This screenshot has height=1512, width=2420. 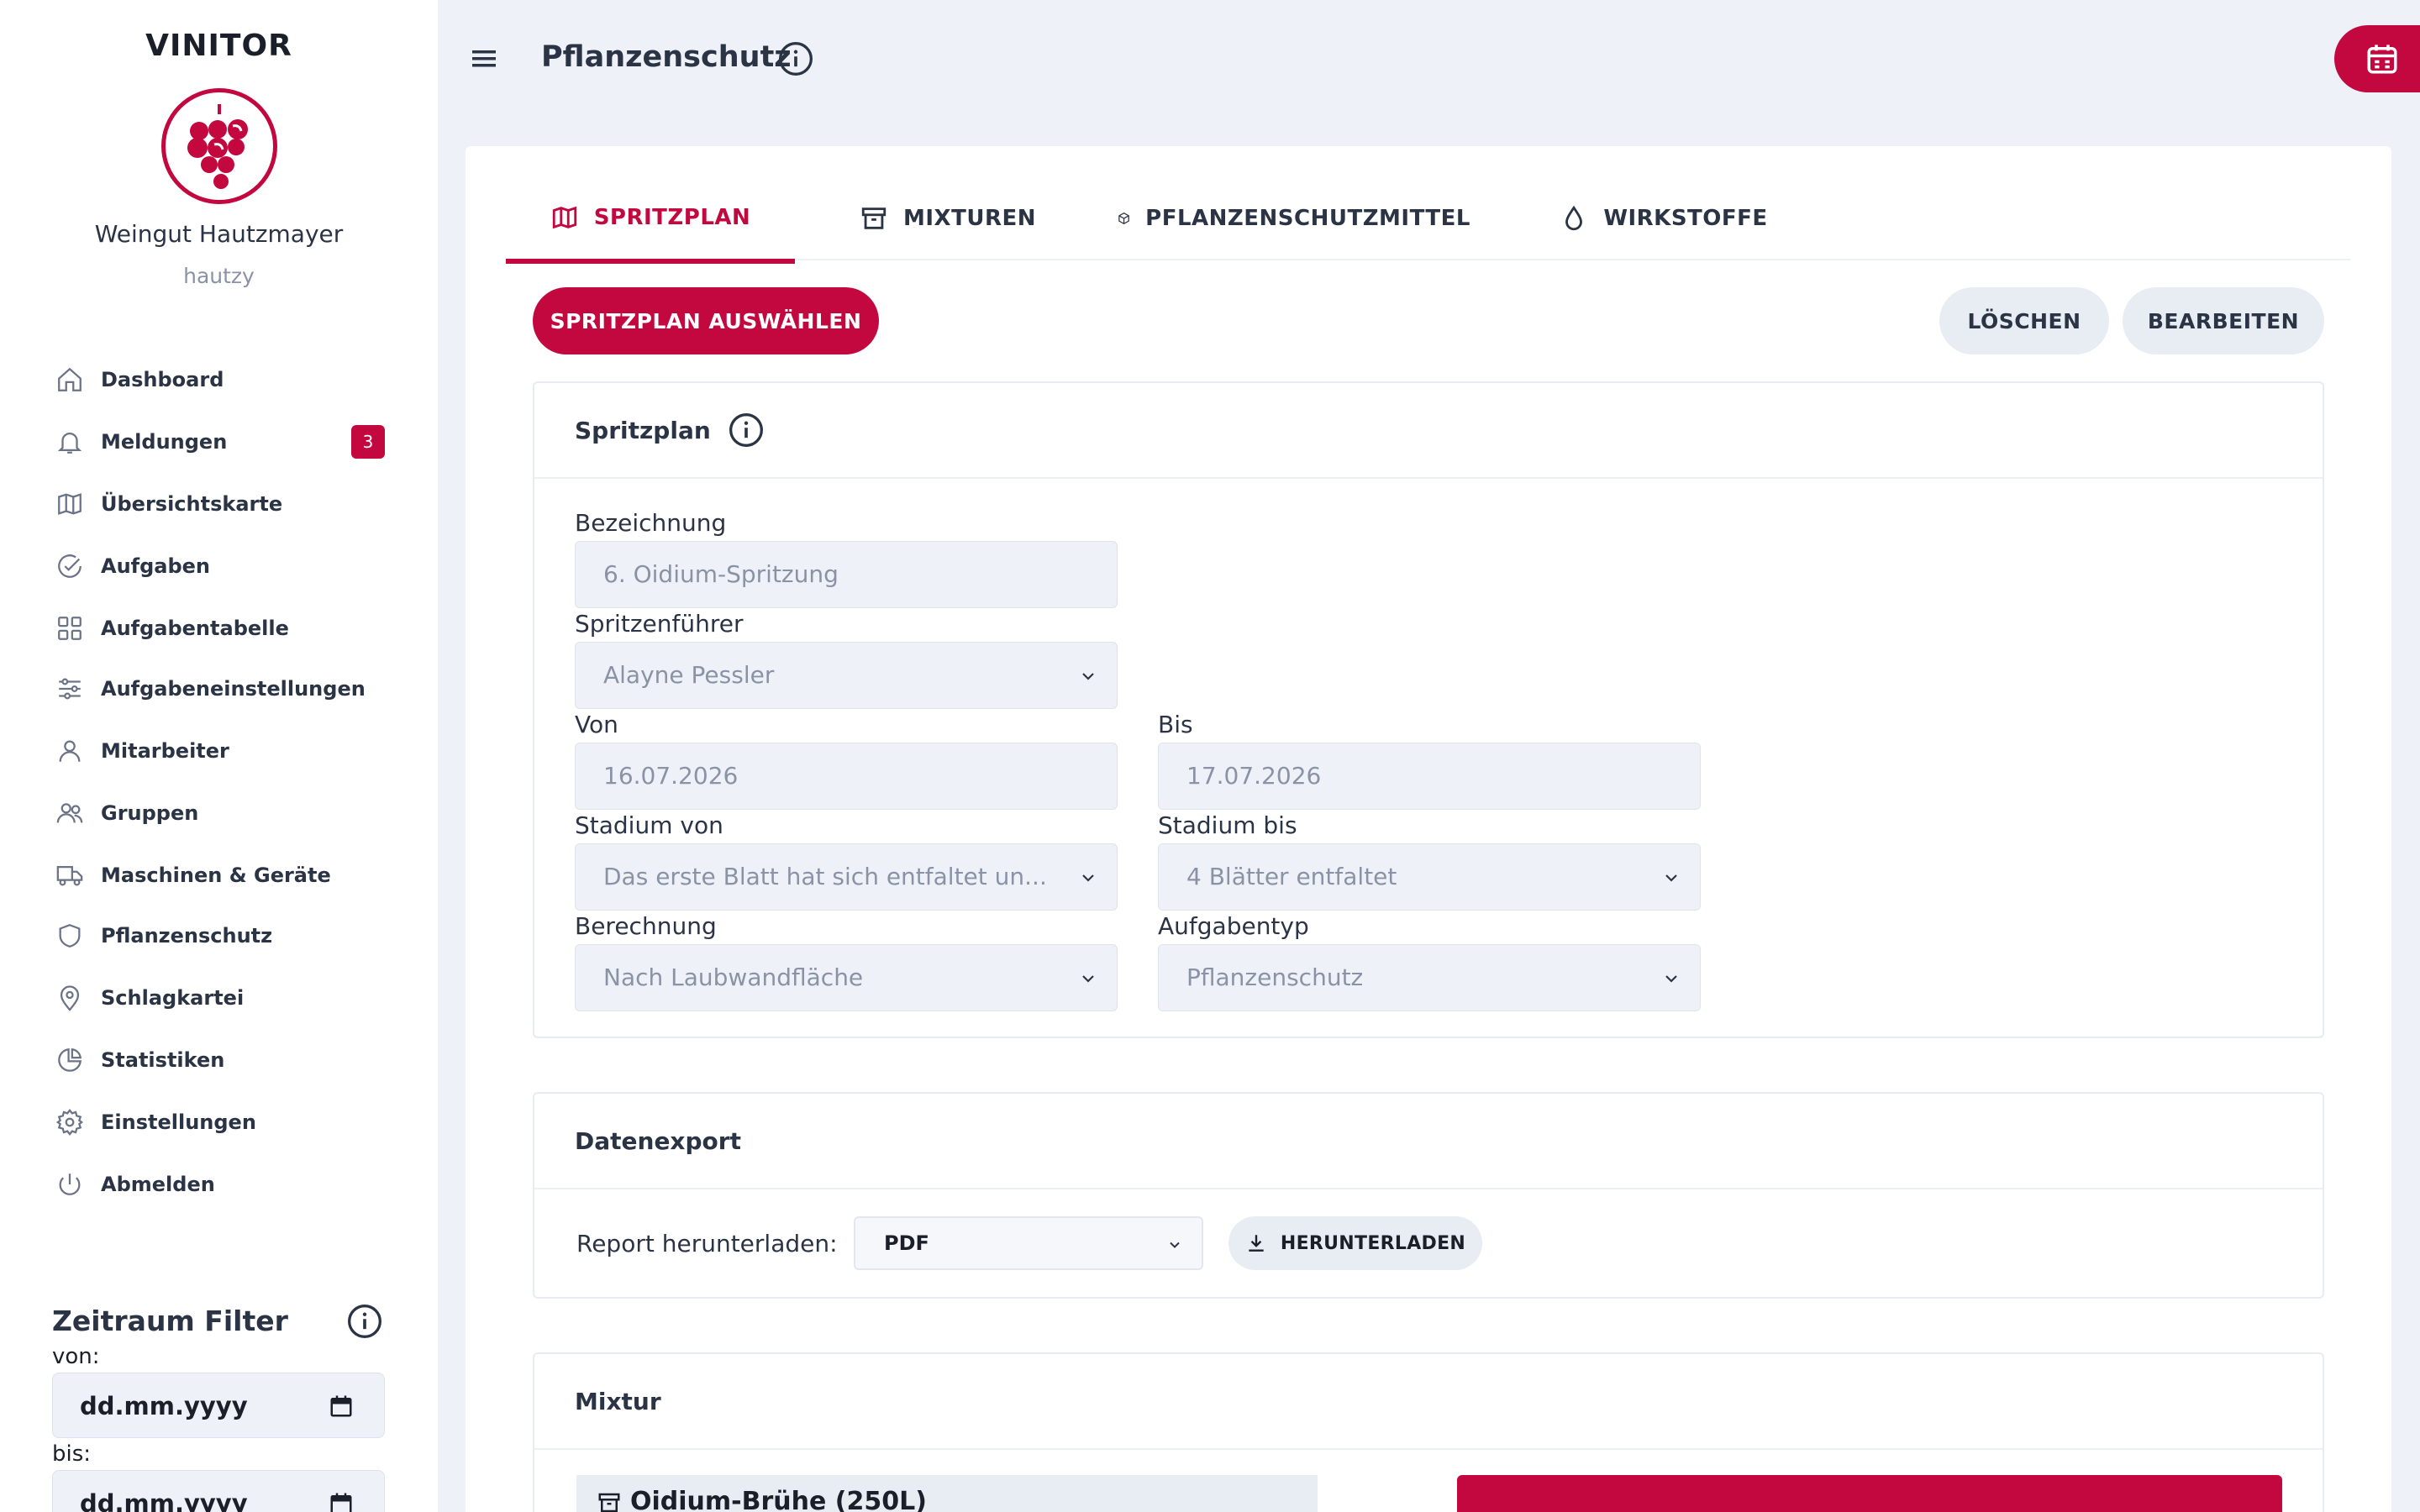 I want to click on sidebar-item-dashboard: Dashboard, so click(x=220, y=379).